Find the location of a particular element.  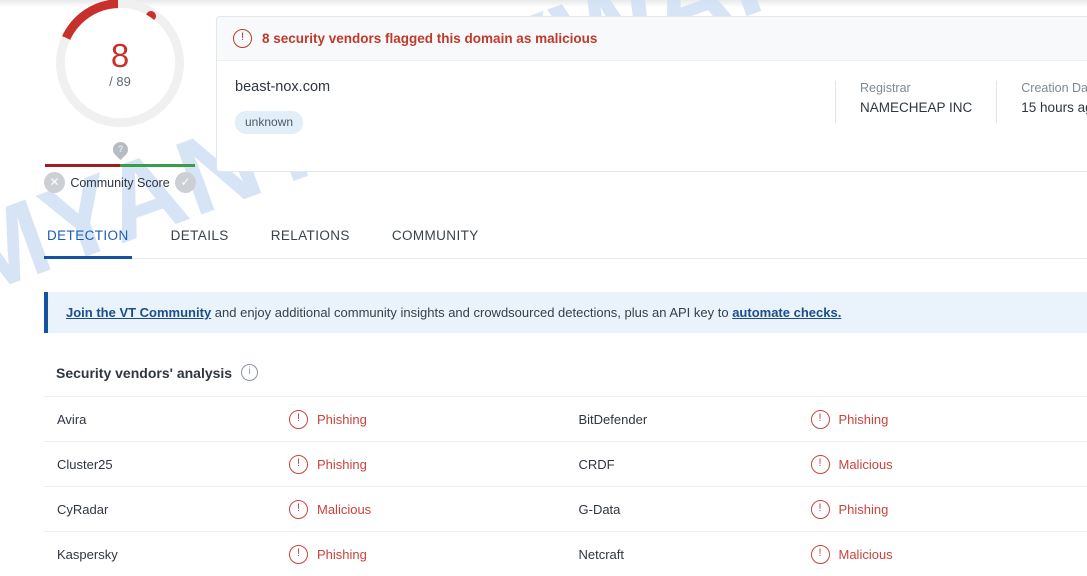

tab-details: DETAILS is located at coordinates (200, 243).